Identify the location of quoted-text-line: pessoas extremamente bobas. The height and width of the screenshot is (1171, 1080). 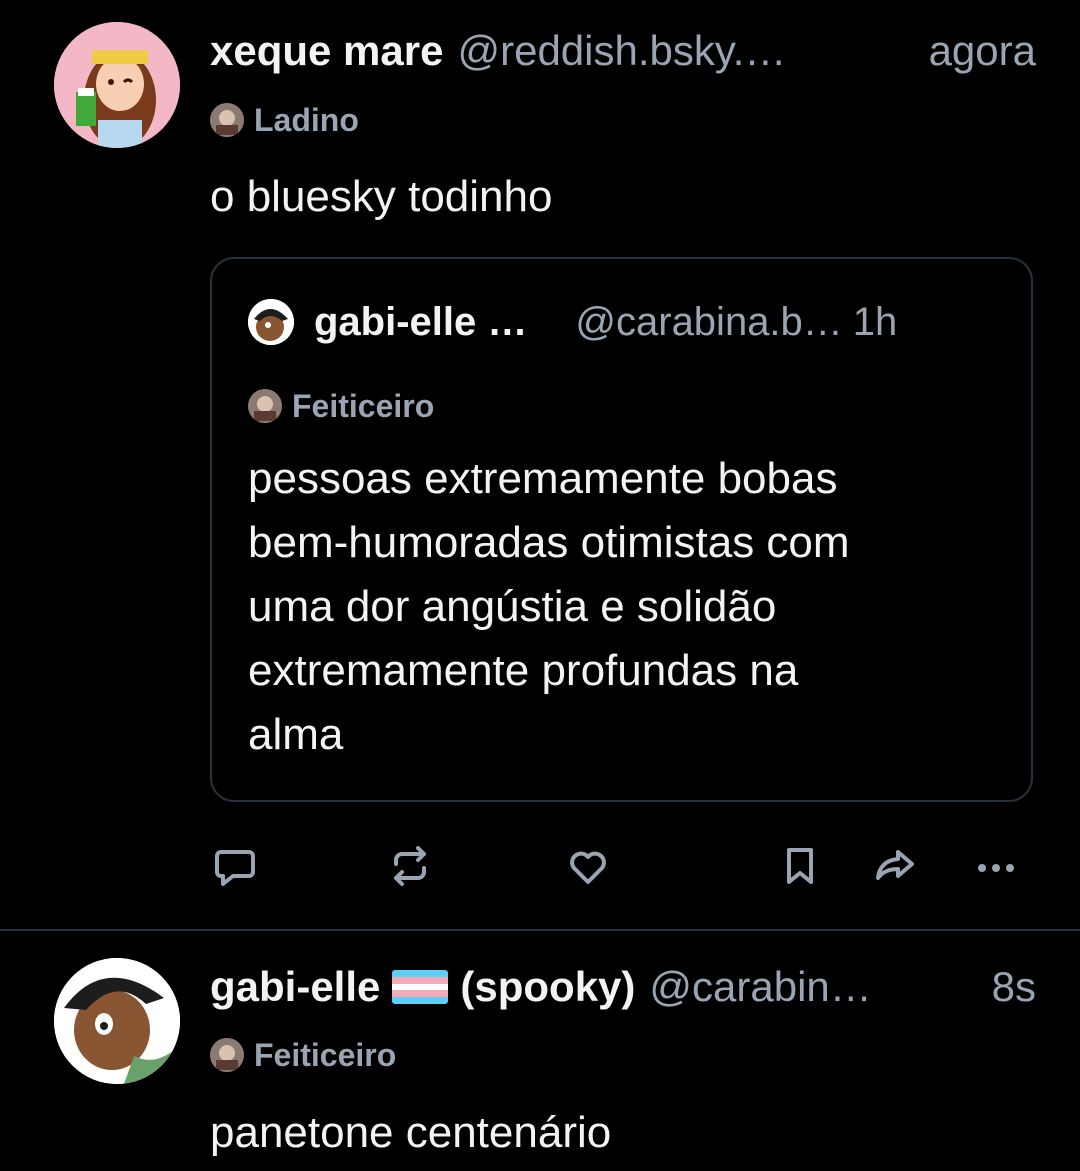
(543, 478).